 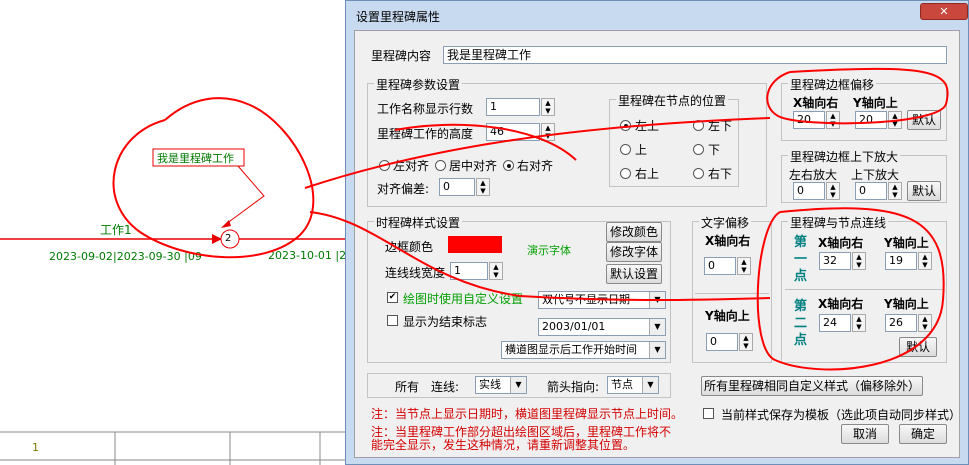 I want to click on node-line-title: 里程碑与节点连线, so click(x=838, y=222).